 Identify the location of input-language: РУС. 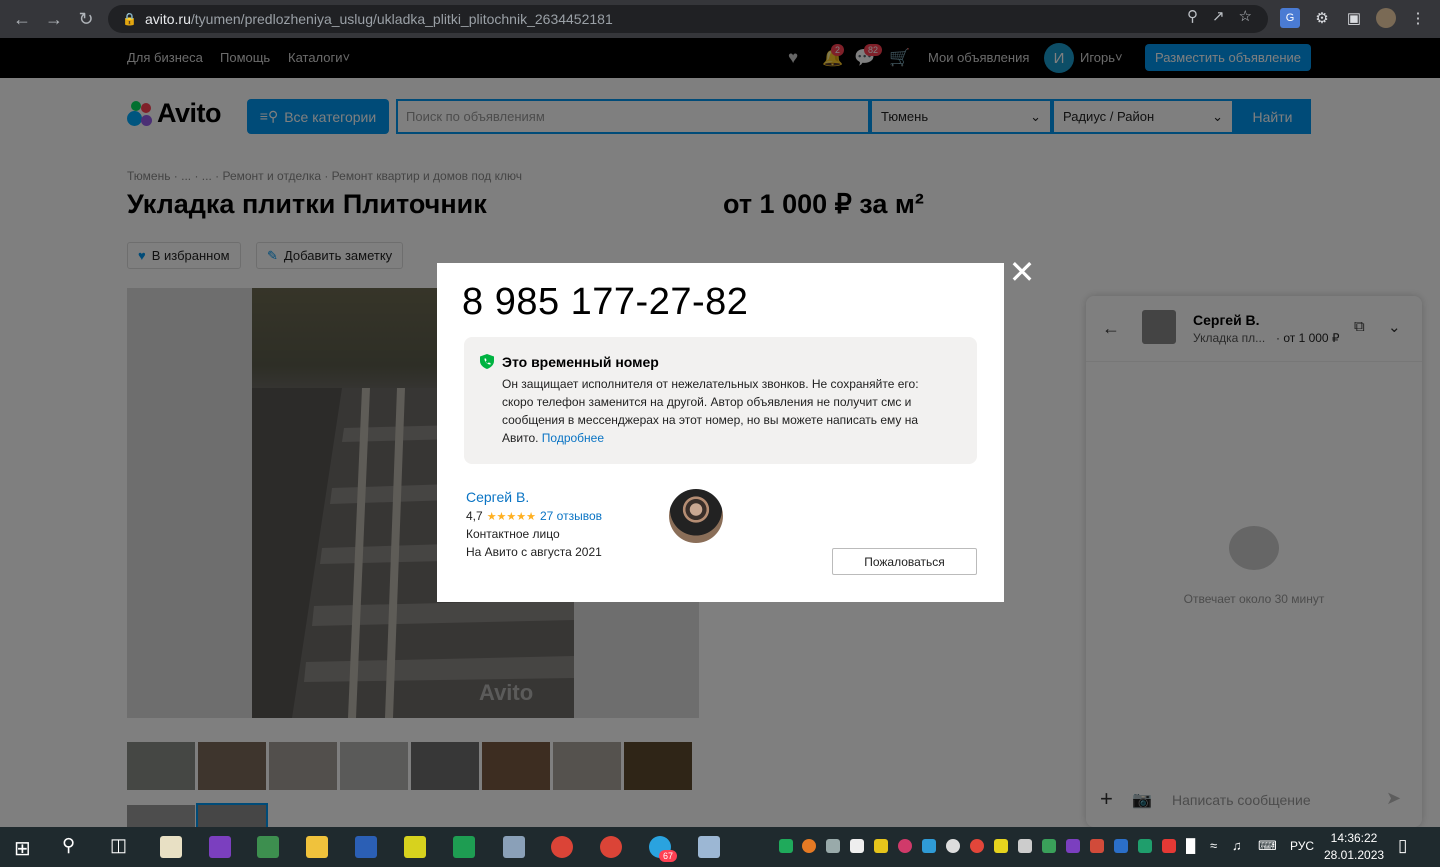
(1302, 846).